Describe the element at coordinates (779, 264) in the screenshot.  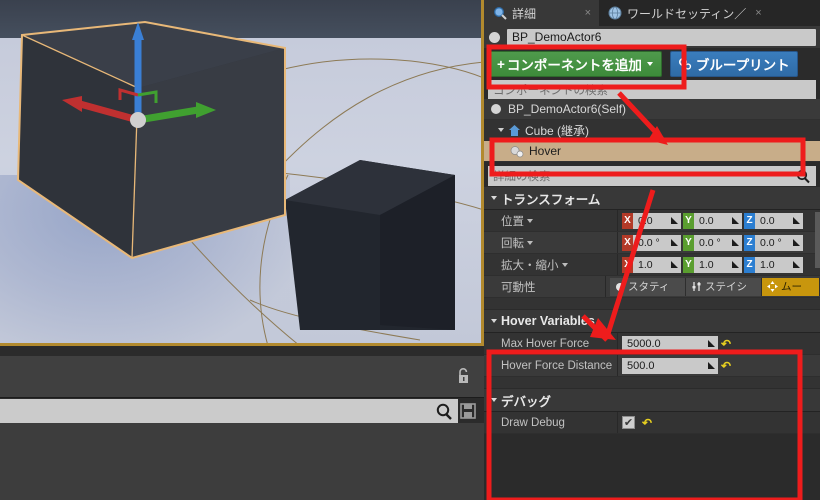
I see `scale-z-input: 1.0` at that location.